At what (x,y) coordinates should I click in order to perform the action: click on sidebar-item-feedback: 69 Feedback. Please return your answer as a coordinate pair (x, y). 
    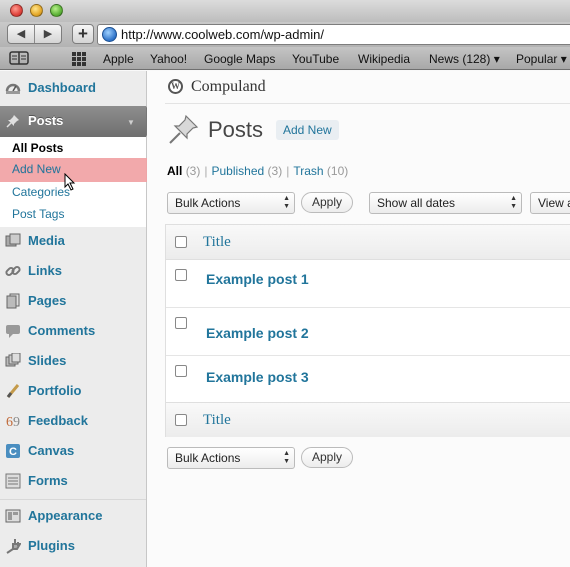
    Looking at the image, I should click on (73, 421).